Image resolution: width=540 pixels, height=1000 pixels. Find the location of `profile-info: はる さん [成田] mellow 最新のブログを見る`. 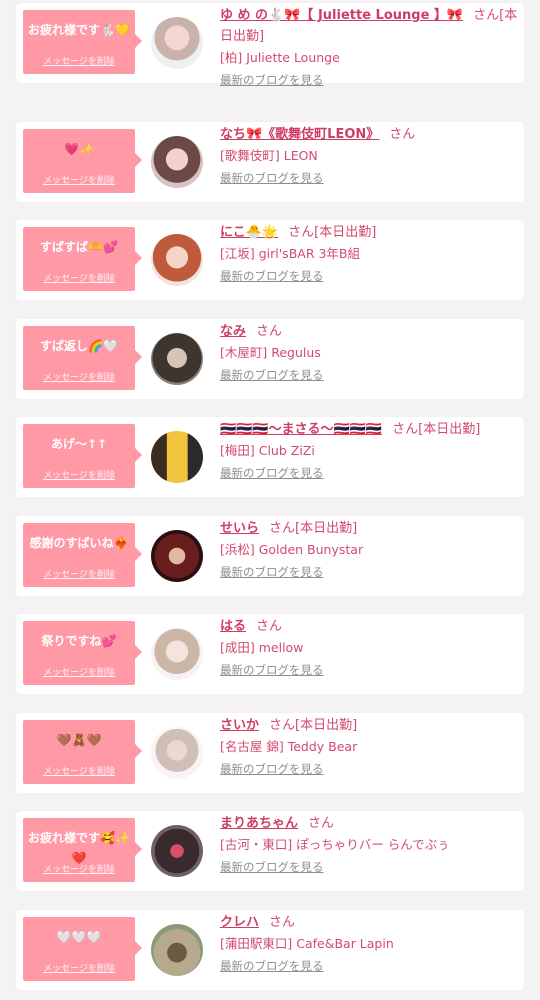

profile-info: はる さん [成田] mellow 最新のブログを見る is located at coordinates (369, 648).